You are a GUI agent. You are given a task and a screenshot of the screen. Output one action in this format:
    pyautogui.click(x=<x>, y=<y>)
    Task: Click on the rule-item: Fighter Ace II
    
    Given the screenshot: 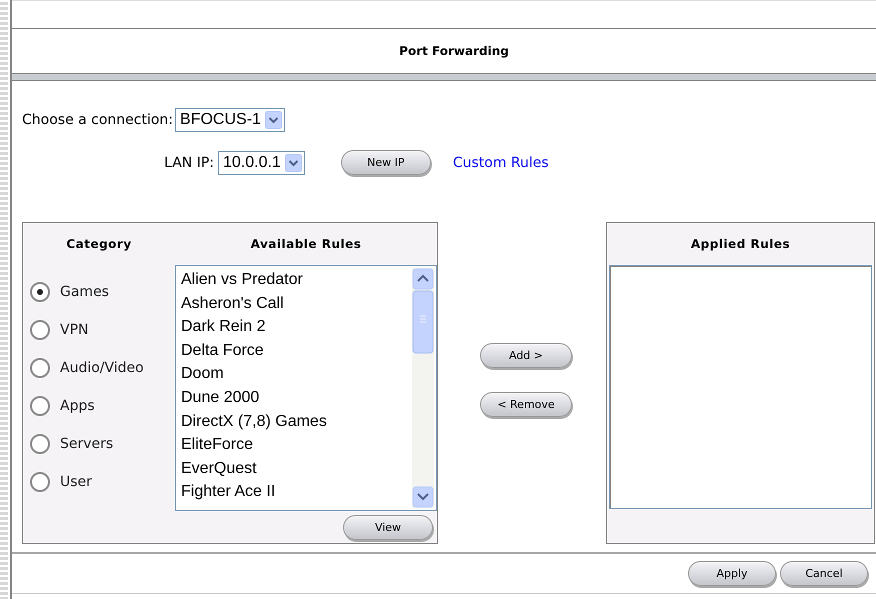 What is the action you would take?
    pyautogui.click(x=228, y=492)
    